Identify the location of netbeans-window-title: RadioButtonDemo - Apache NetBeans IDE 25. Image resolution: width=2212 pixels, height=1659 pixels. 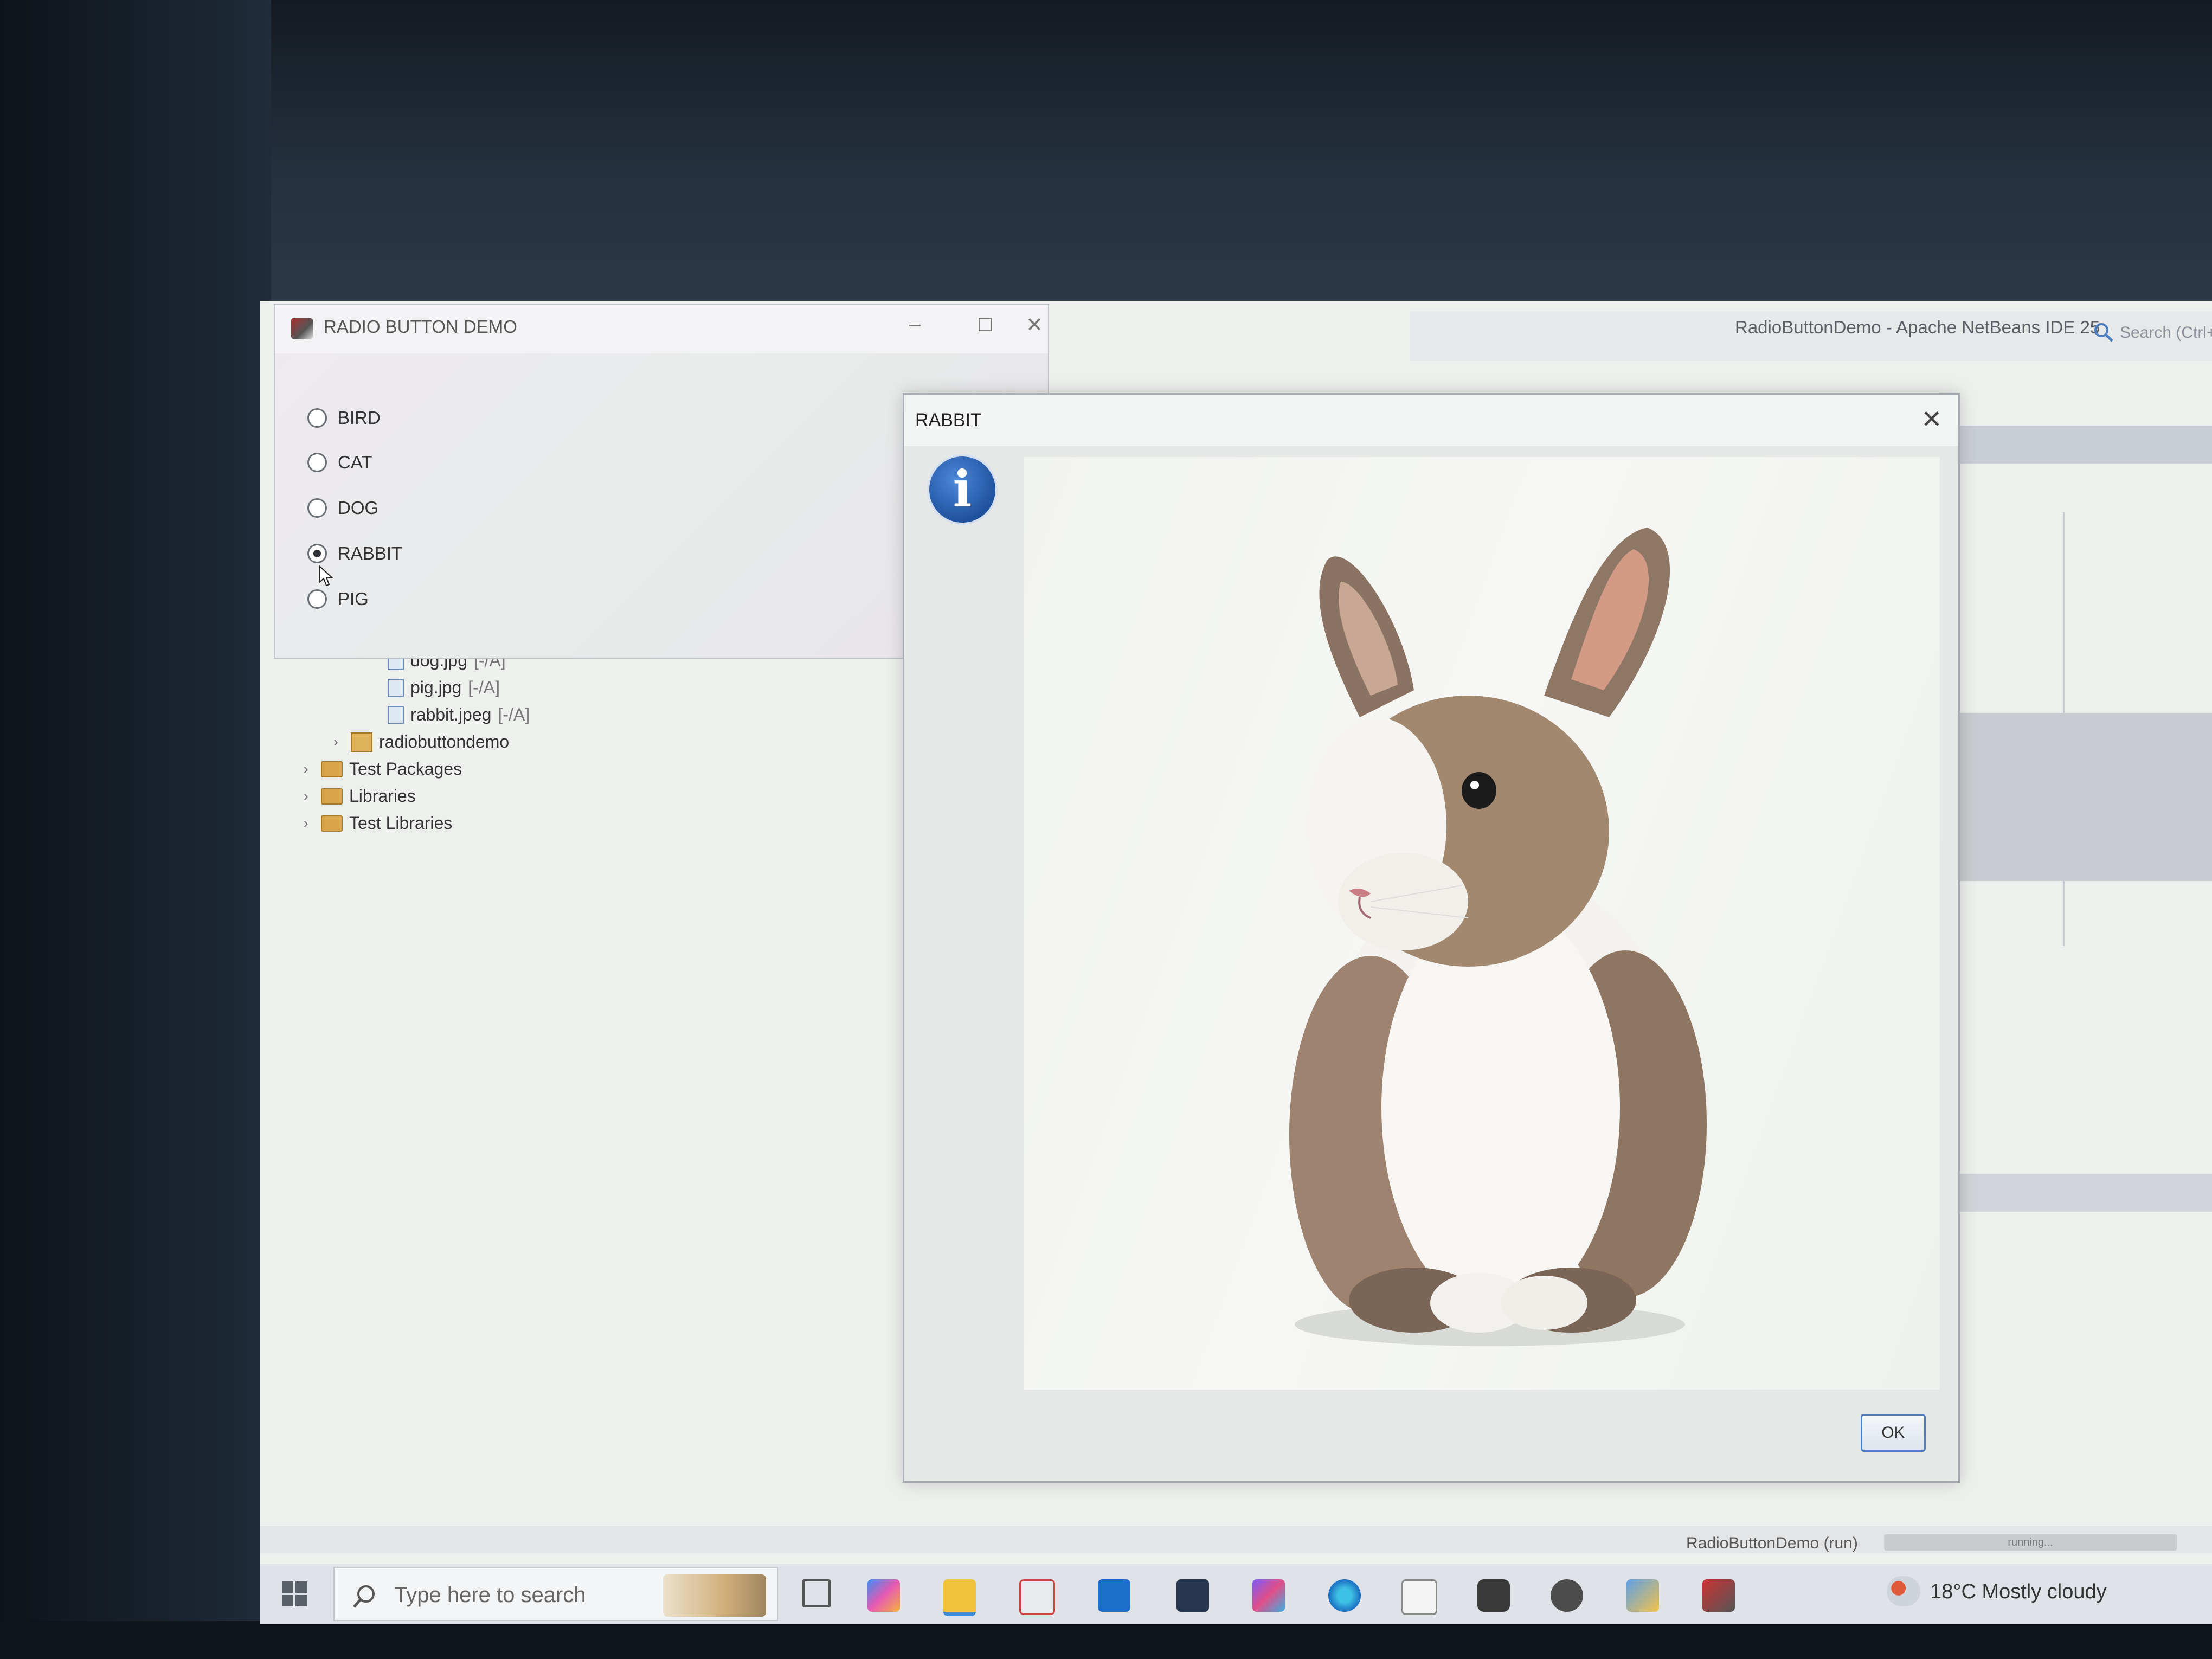
(1917, 327).